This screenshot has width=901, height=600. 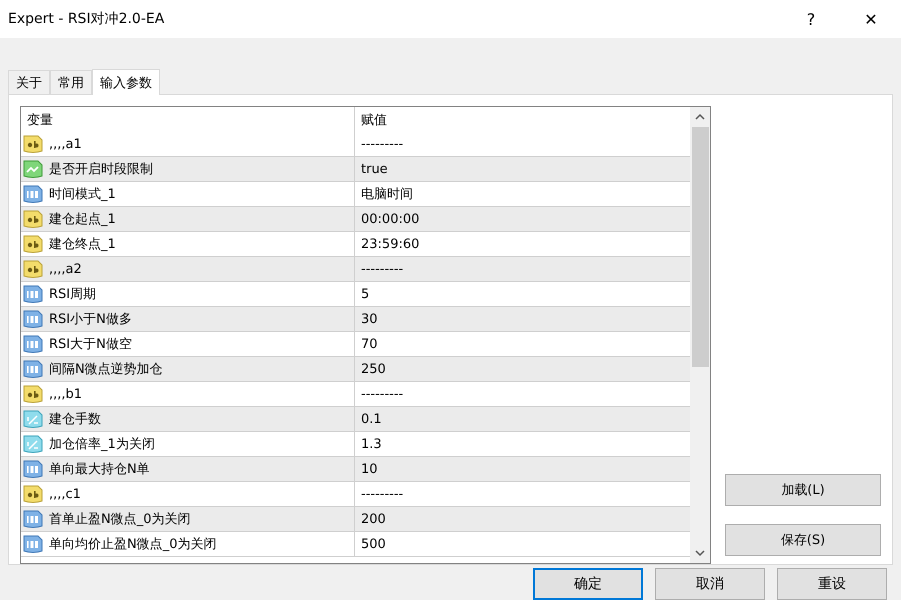 What do you see at coordinates (710, 584) in the screenshot?
I see `dialog-button: 取消` at bounding box center [710, 584].